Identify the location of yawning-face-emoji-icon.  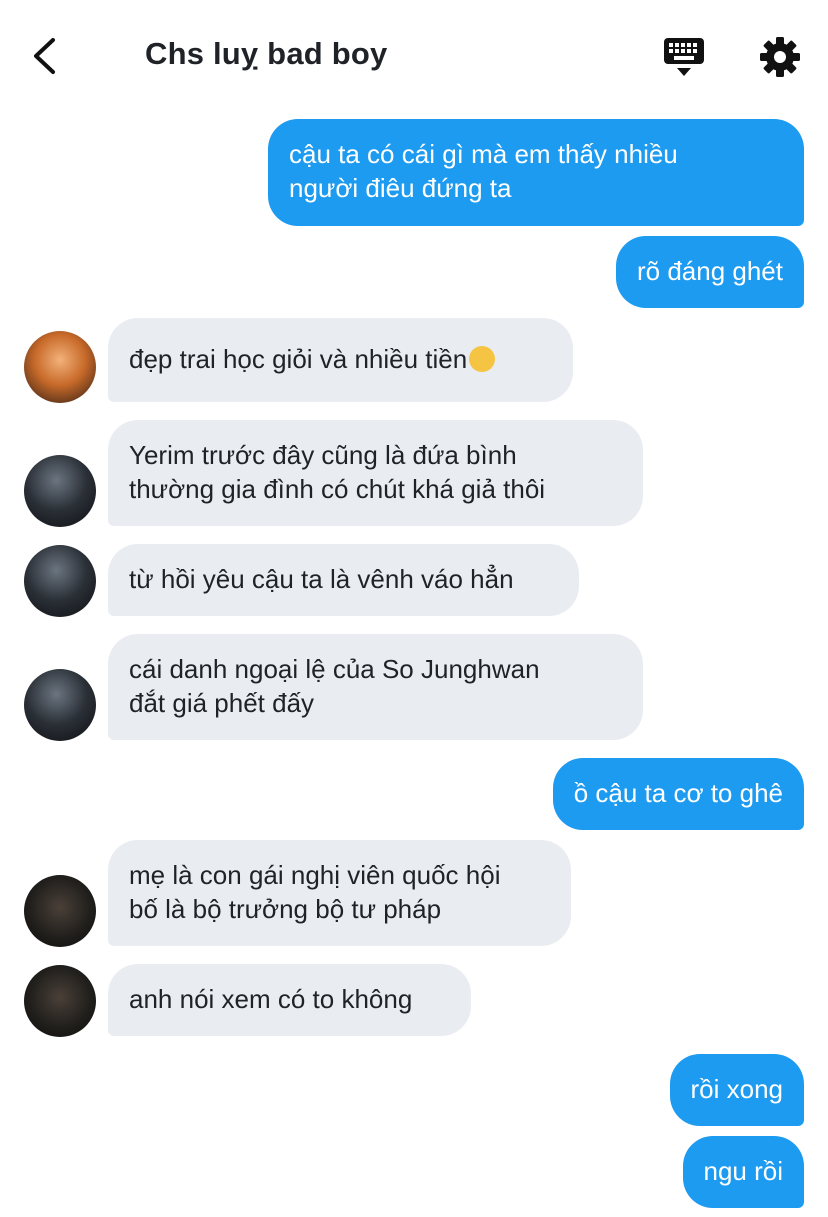
(482, 359).